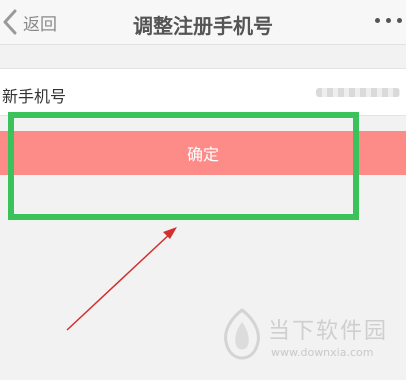 The image size is (406, 380). I want to click on watermark-url: www.downxia.com, so click(322, 352).